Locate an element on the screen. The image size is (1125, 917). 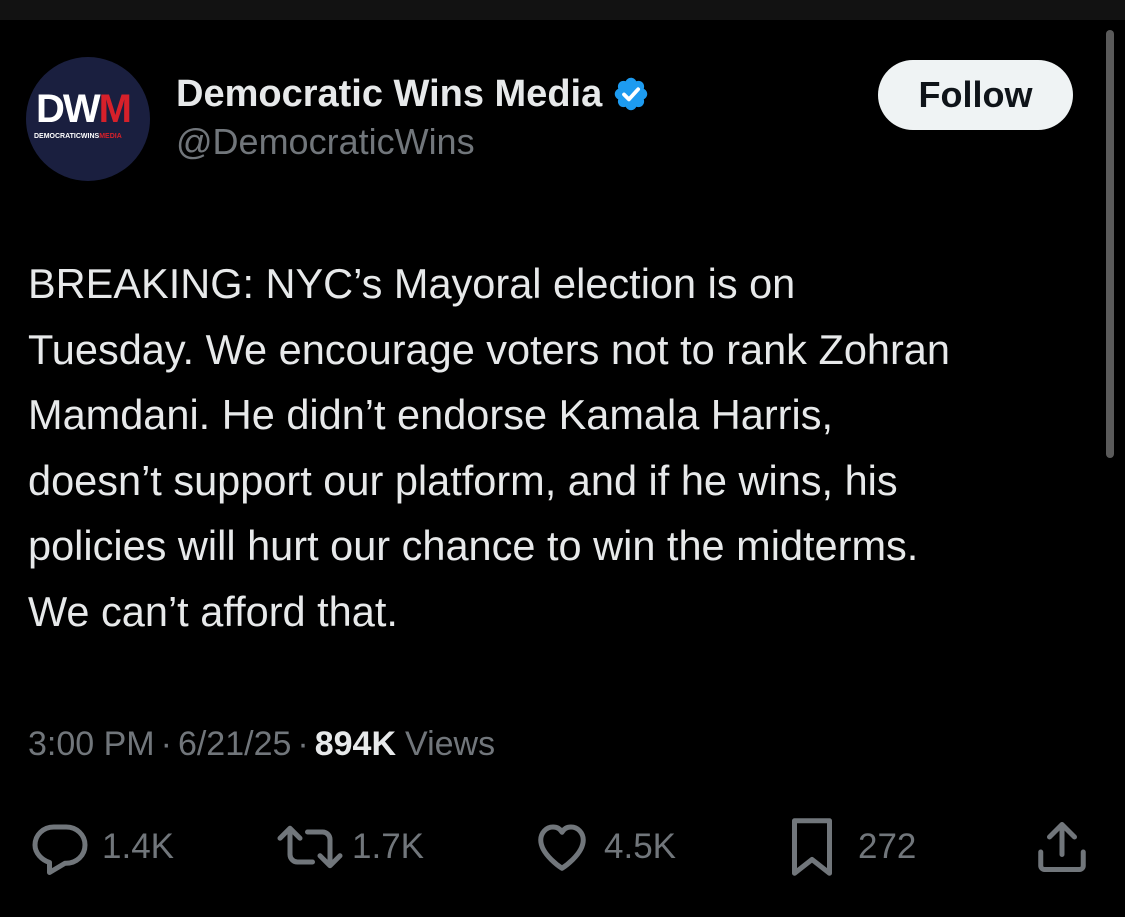
avatar-logo-initials: DWM is located at coordinates (84, 109).